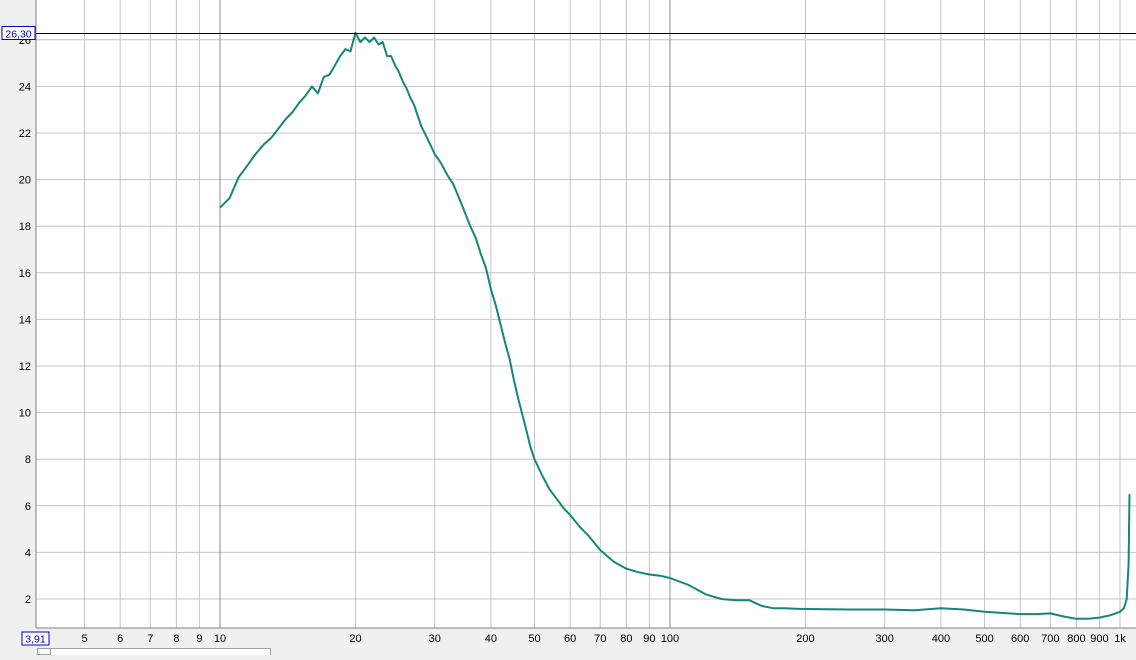 The height and width of the screenshot is (660, 1136). Describe the element at coordinates (570, 639) in the screenshot. I see `x-tick-label: 60` at that location.